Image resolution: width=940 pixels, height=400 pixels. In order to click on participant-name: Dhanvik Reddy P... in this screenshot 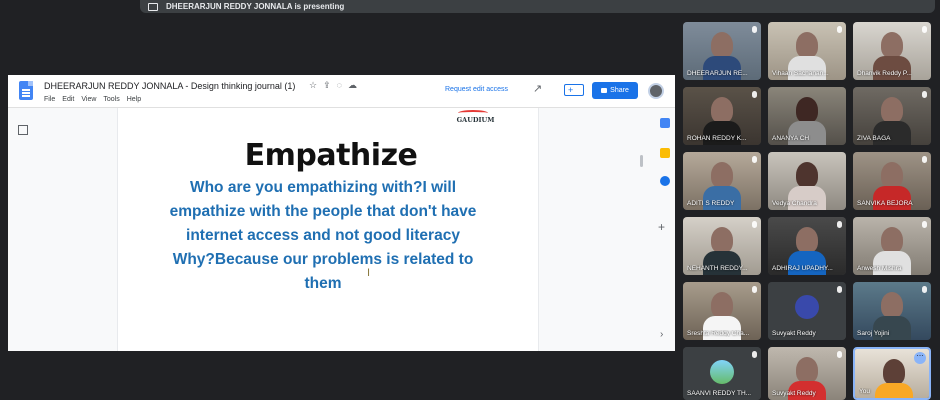, I will do `click(884, 73)`.